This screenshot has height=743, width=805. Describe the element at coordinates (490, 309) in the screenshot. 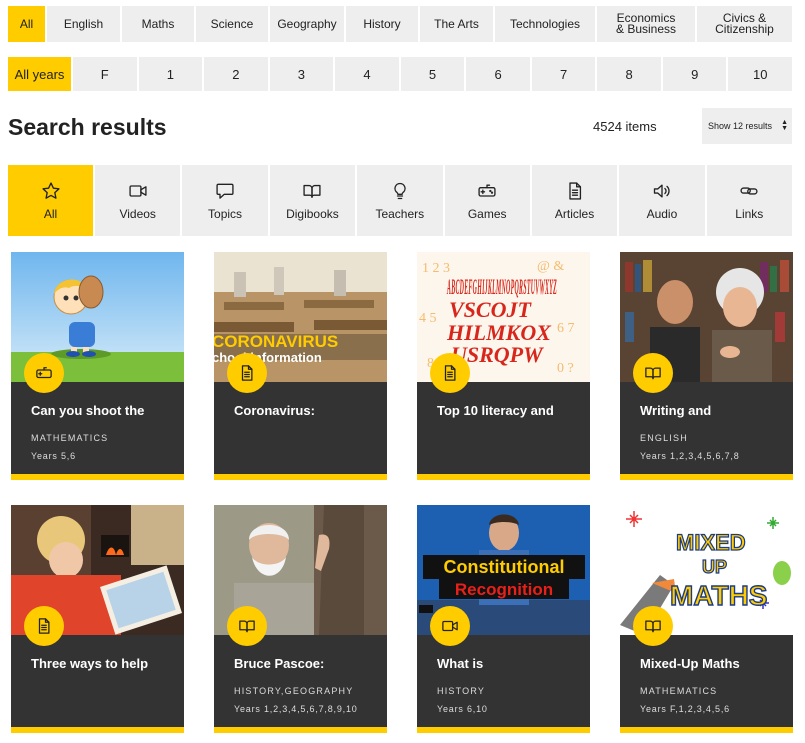

I see `svg-text: VSCOJT` at that location.